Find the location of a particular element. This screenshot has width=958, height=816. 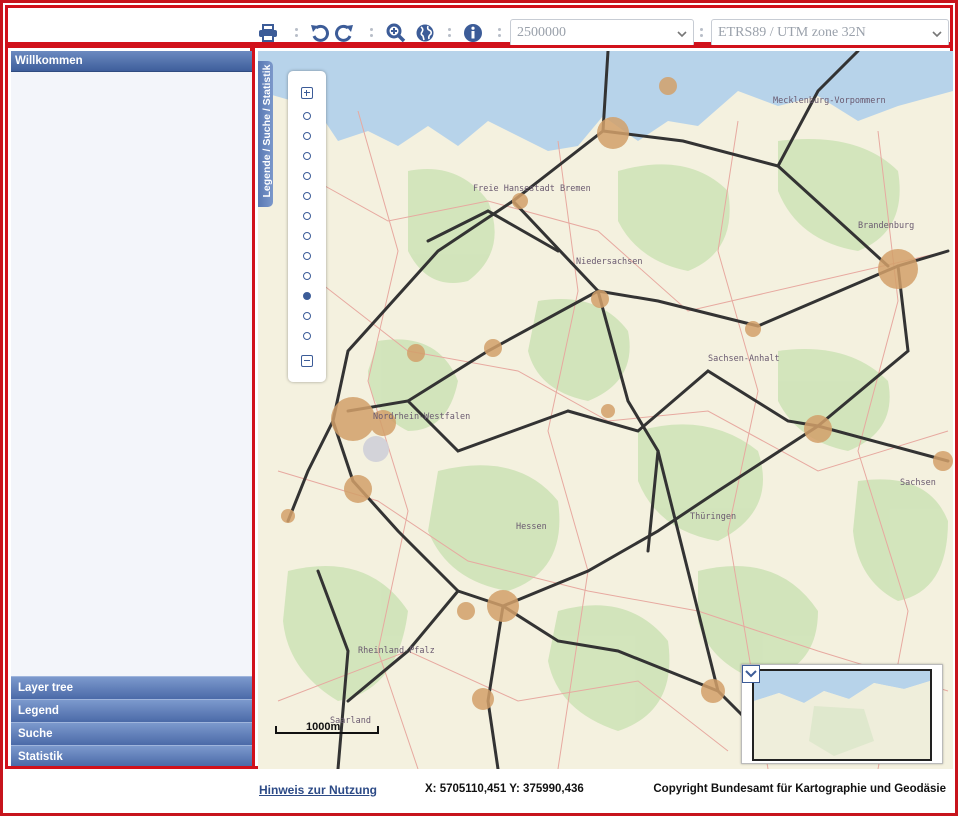

place-label-nrw: Nordrhein-Westfalen is located at coordinates (421, 417).